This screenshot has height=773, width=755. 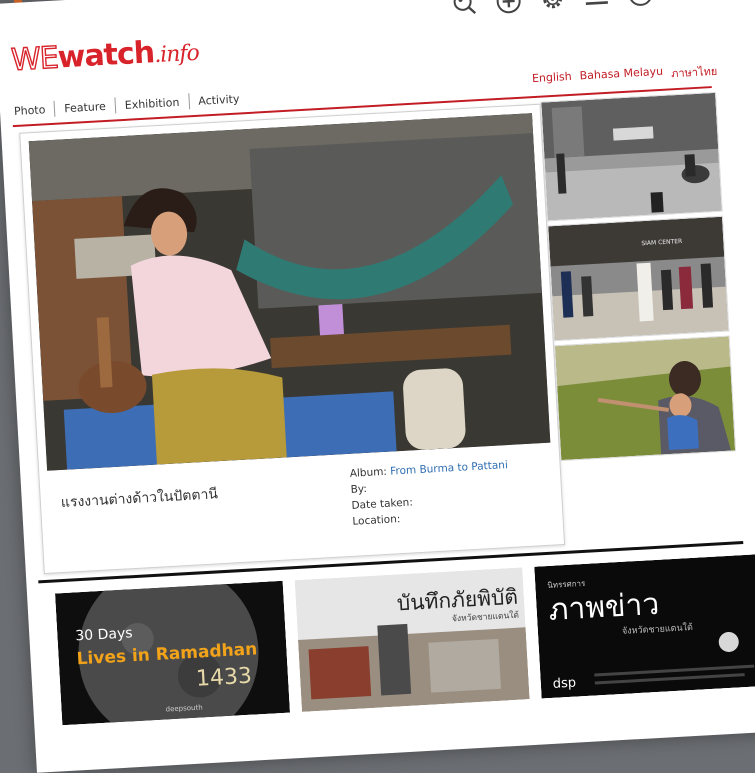 What do you see at coordinates (151, 103) in the screenshot?
I see `nav-item-exhibition: Exhibition` at bounding box center [151, 103].